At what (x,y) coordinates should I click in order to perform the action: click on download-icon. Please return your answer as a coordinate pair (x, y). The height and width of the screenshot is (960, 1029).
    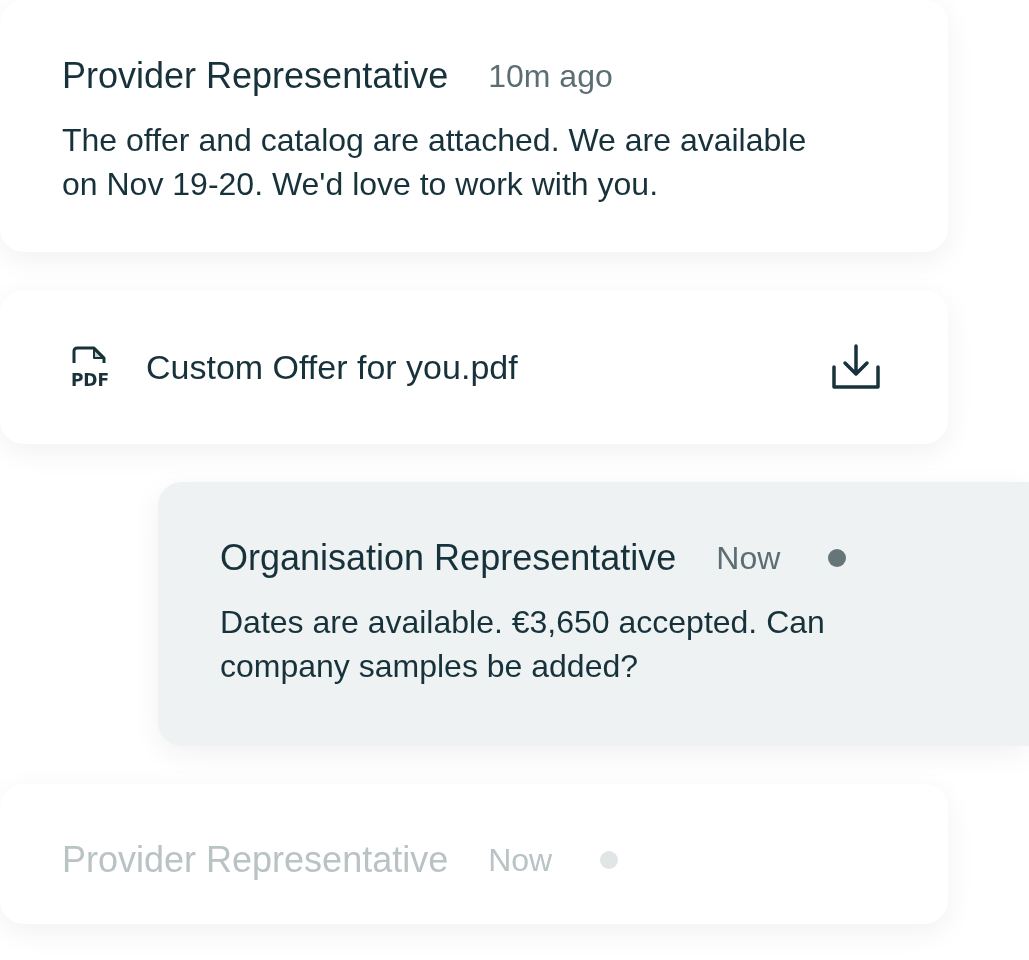
    Looking at the image, I should click on (856, 367).